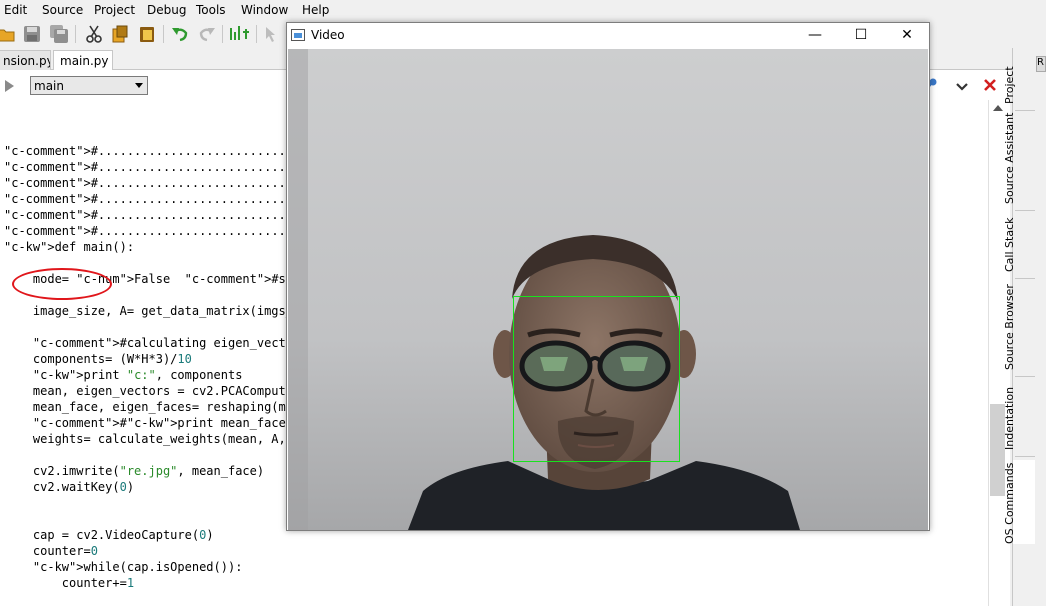 The image size is (1046, 606). What do you see at coordinates (1019, 415) in the screenshot?
I see `side-tab-indentation: Indentation` at bounding box center [1019, 415].